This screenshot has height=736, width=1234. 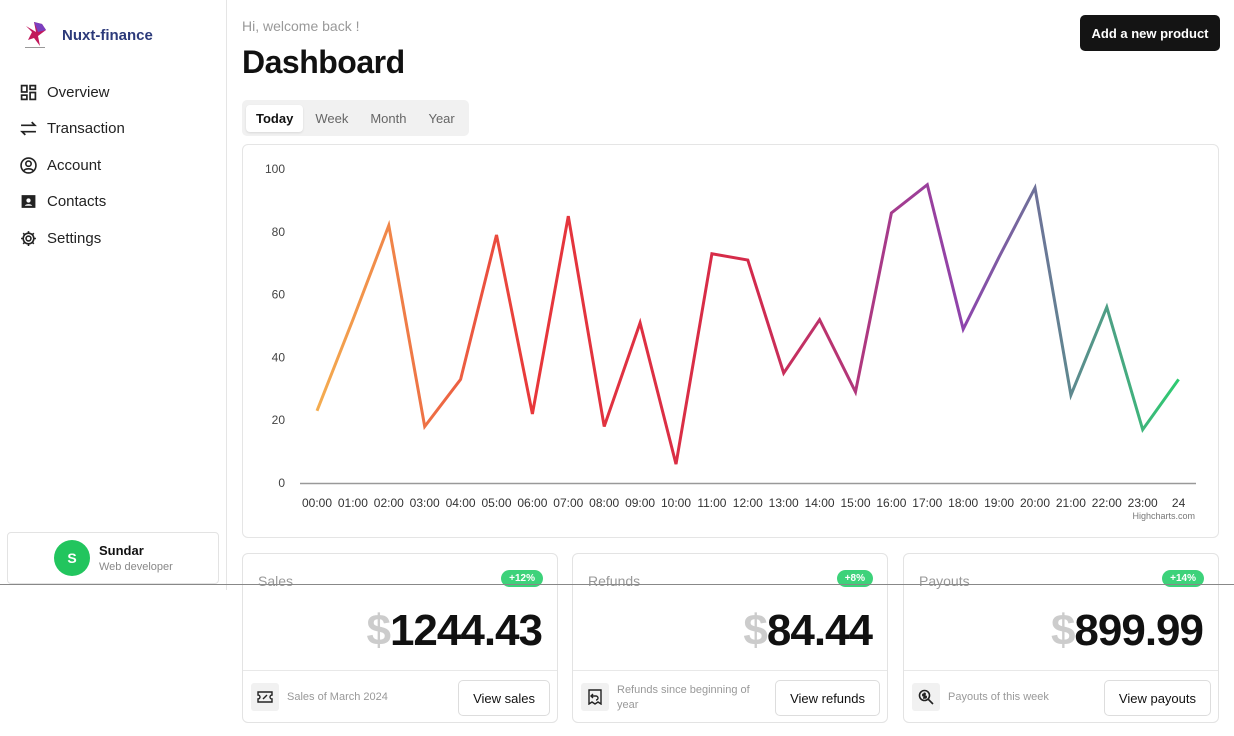 I want to click on card-label: Refunds, so click(x=614, y=581).